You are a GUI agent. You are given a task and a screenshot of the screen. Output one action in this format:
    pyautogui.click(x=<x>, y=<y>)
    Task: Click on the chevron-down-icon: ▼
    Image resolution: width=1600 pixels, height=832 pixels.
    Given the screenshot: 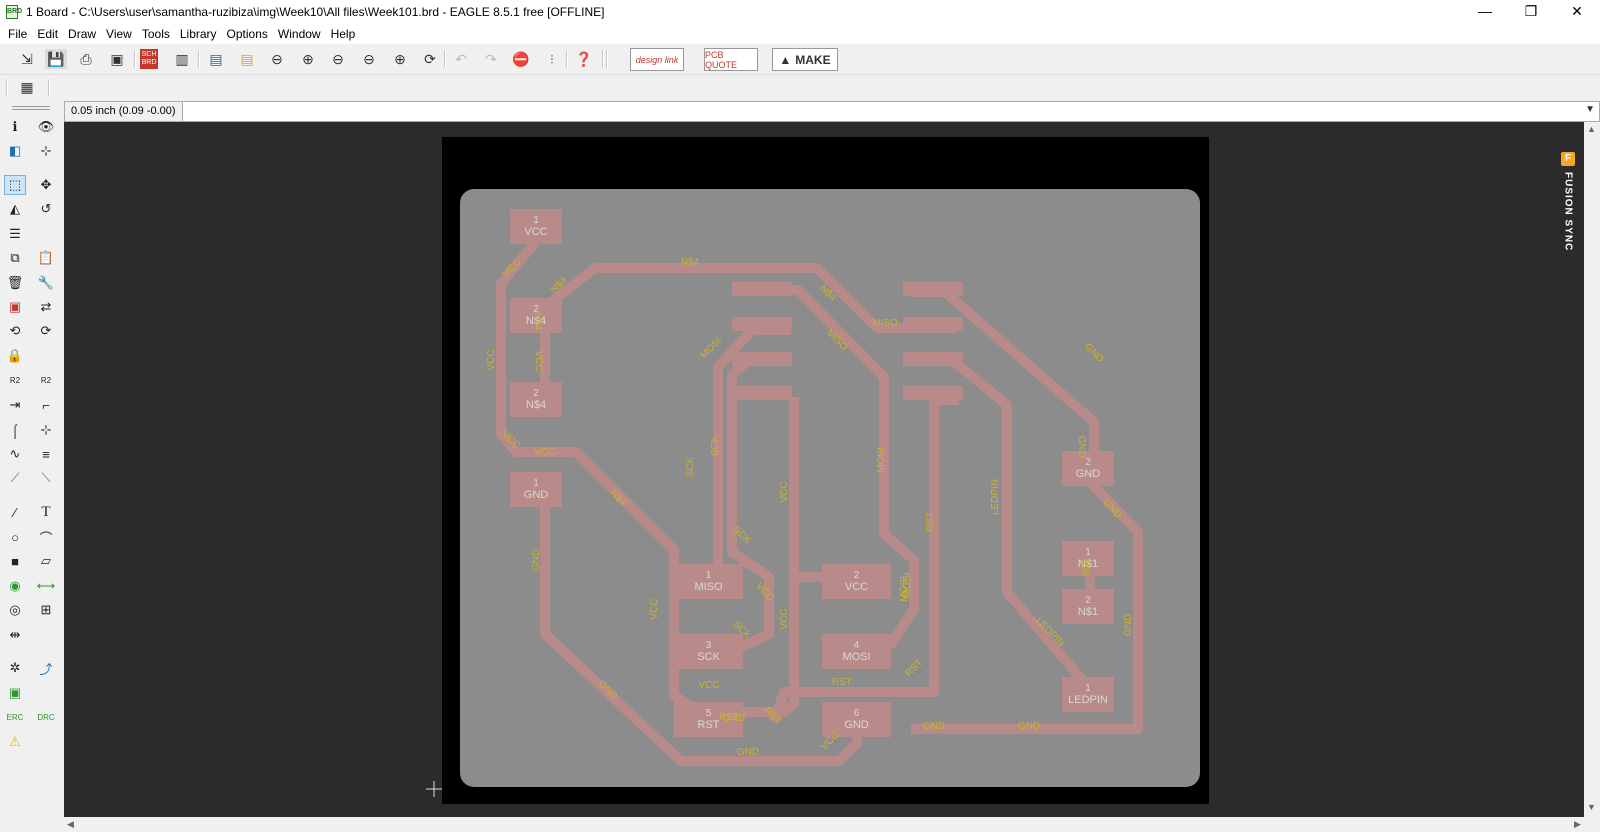 What is the action you would take?
    pyautogui.click(x=1590, y=109)
    